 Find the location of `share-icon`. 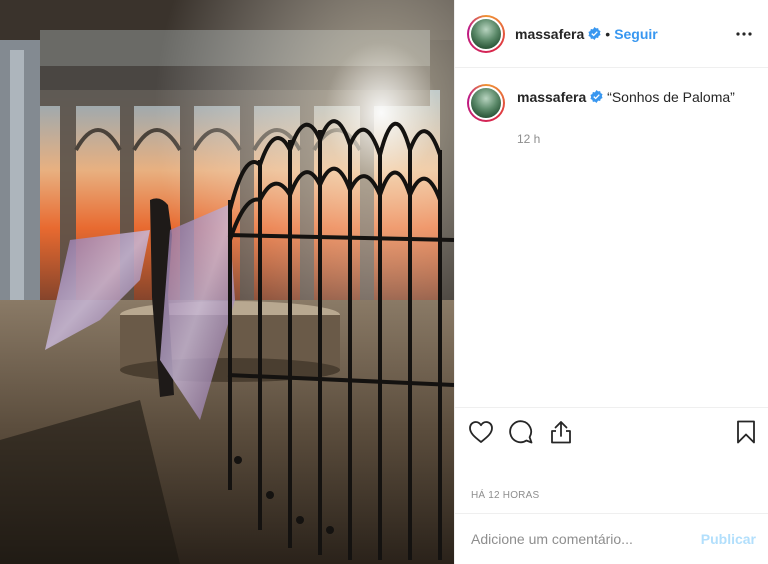

share-icon is located at coordinates (561, 431).